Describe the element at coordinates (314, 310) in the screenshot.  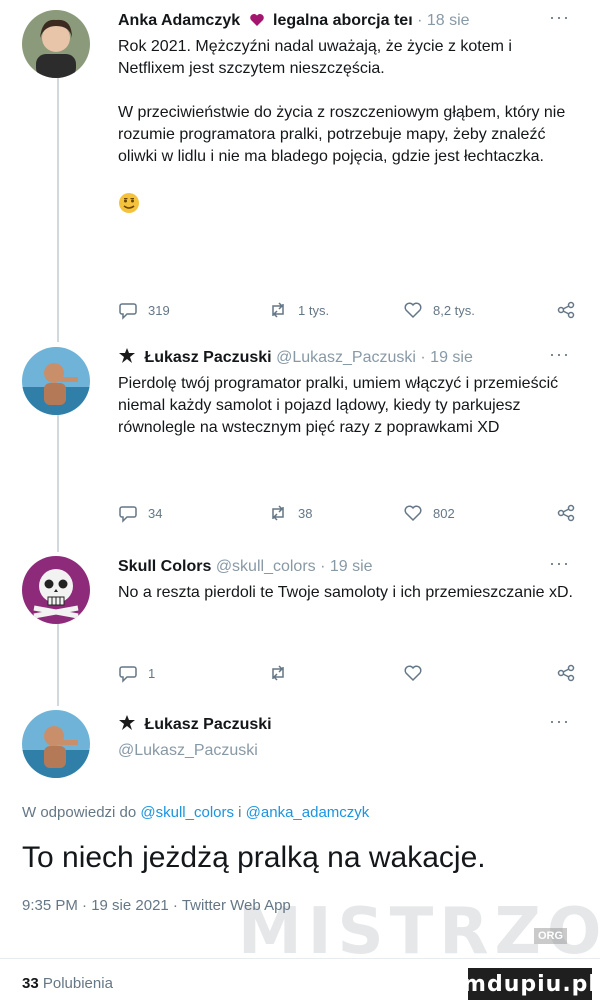
I see `retweet-count: 1 tys.` at that location.